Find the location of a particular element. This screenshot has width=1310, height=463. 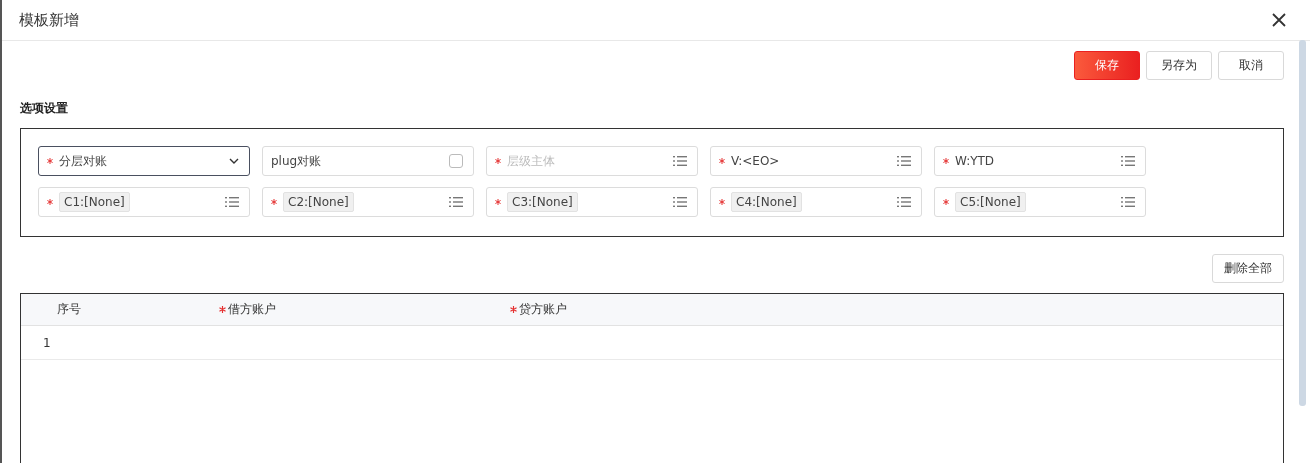

value-tag: C2:[None] is located at coordinates (318, 202).